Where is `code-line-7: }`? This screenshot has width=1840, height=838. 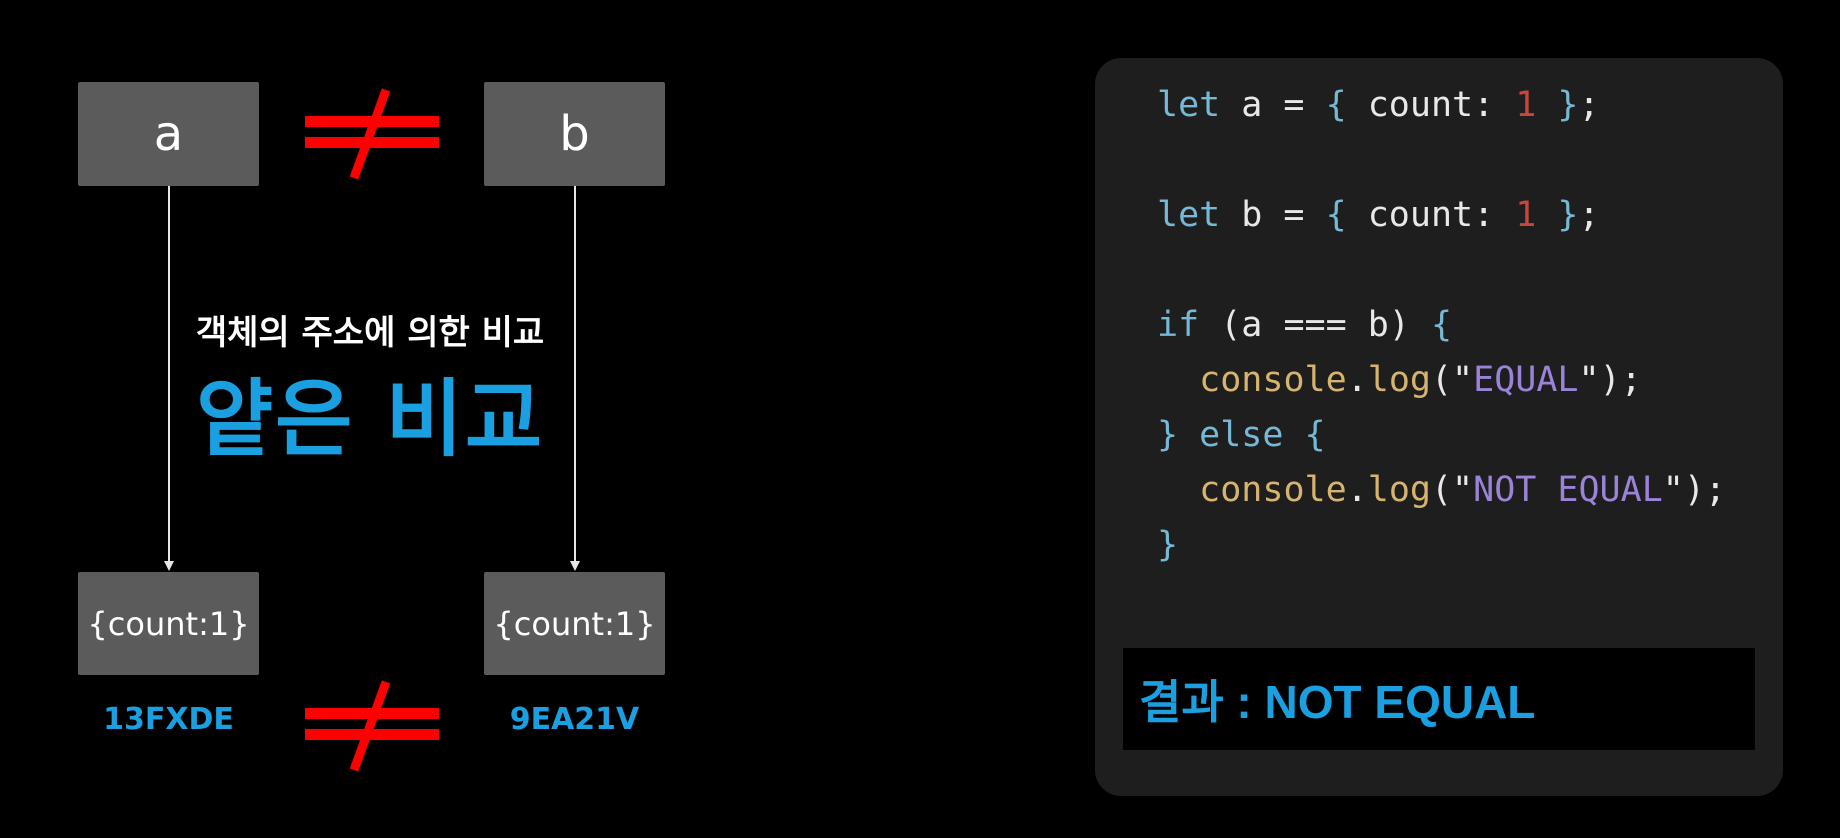 code-line-7: } is located at coordinates (1168, 545).